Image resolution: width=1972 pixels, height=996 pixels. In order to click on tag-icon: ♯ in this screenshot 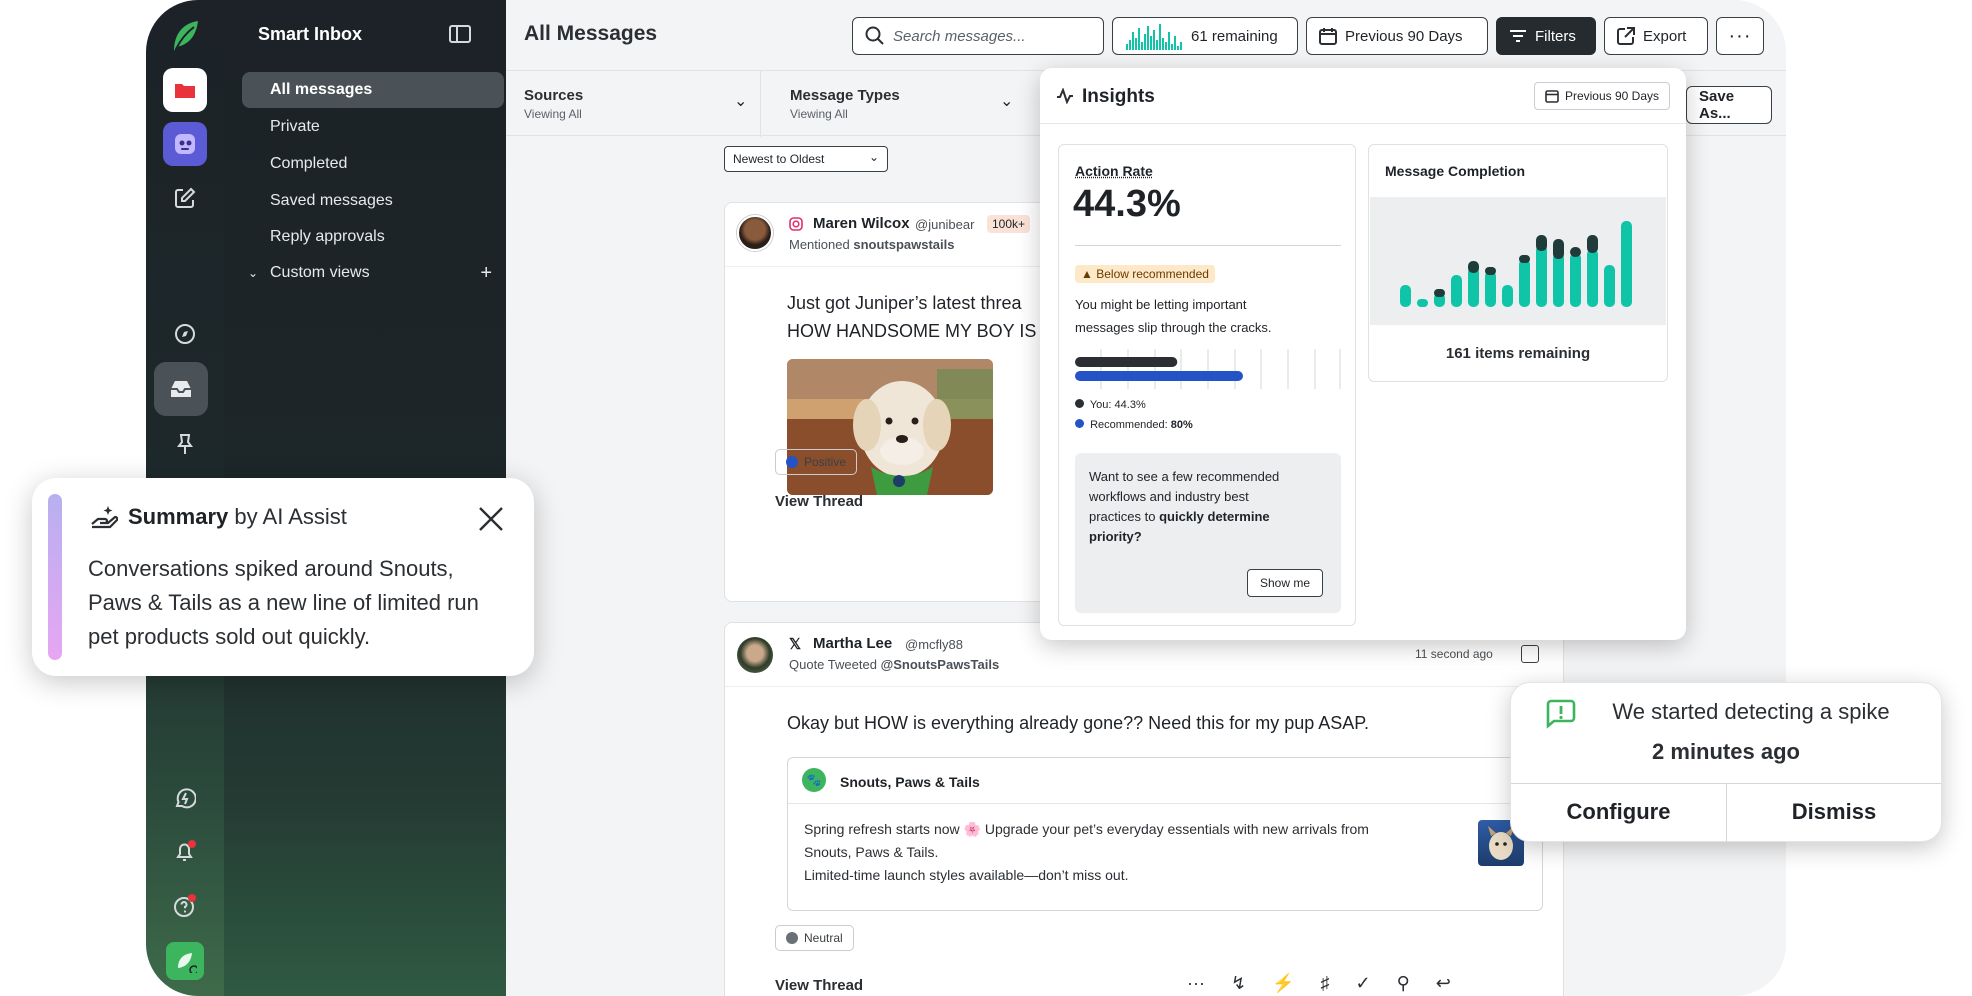, I will do `click(1325, 983)`.